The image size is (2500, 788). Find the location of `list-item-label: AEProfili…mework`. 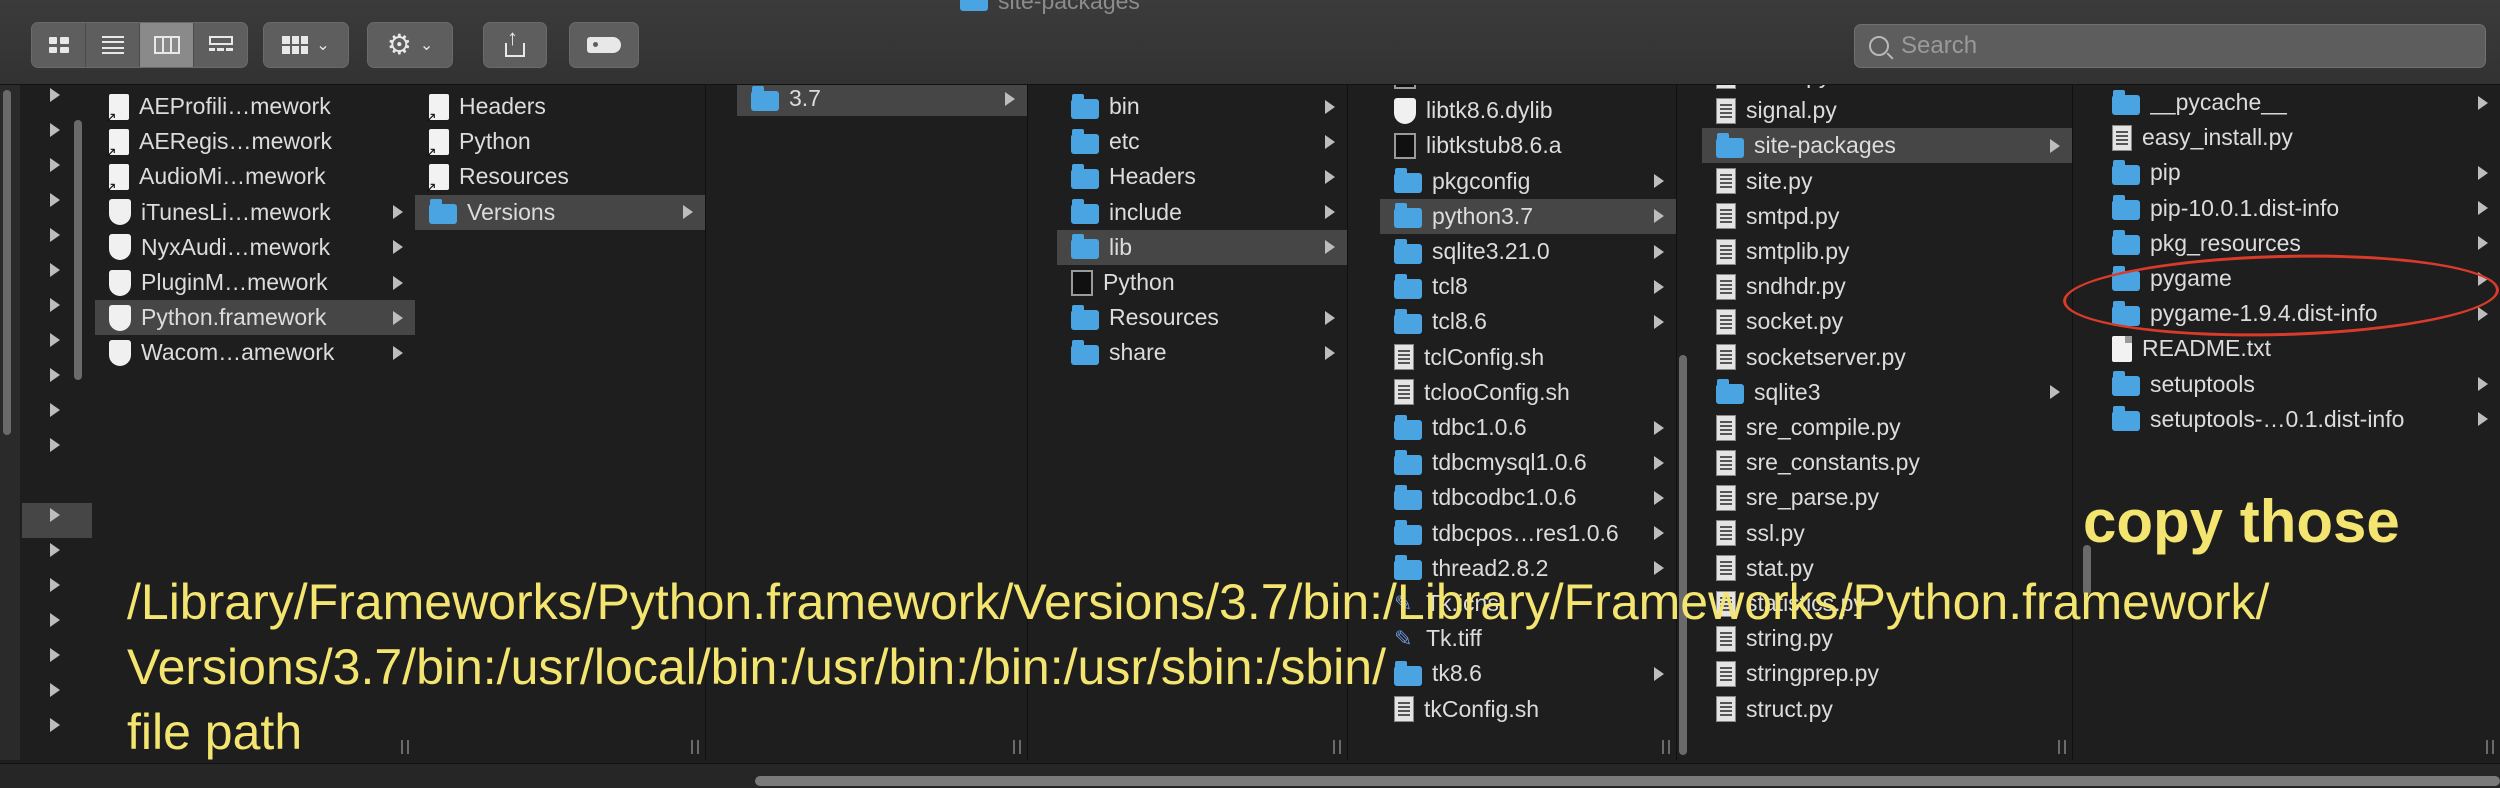

list-item-label: AEProfili…mework is located at coordinates (235, 106).